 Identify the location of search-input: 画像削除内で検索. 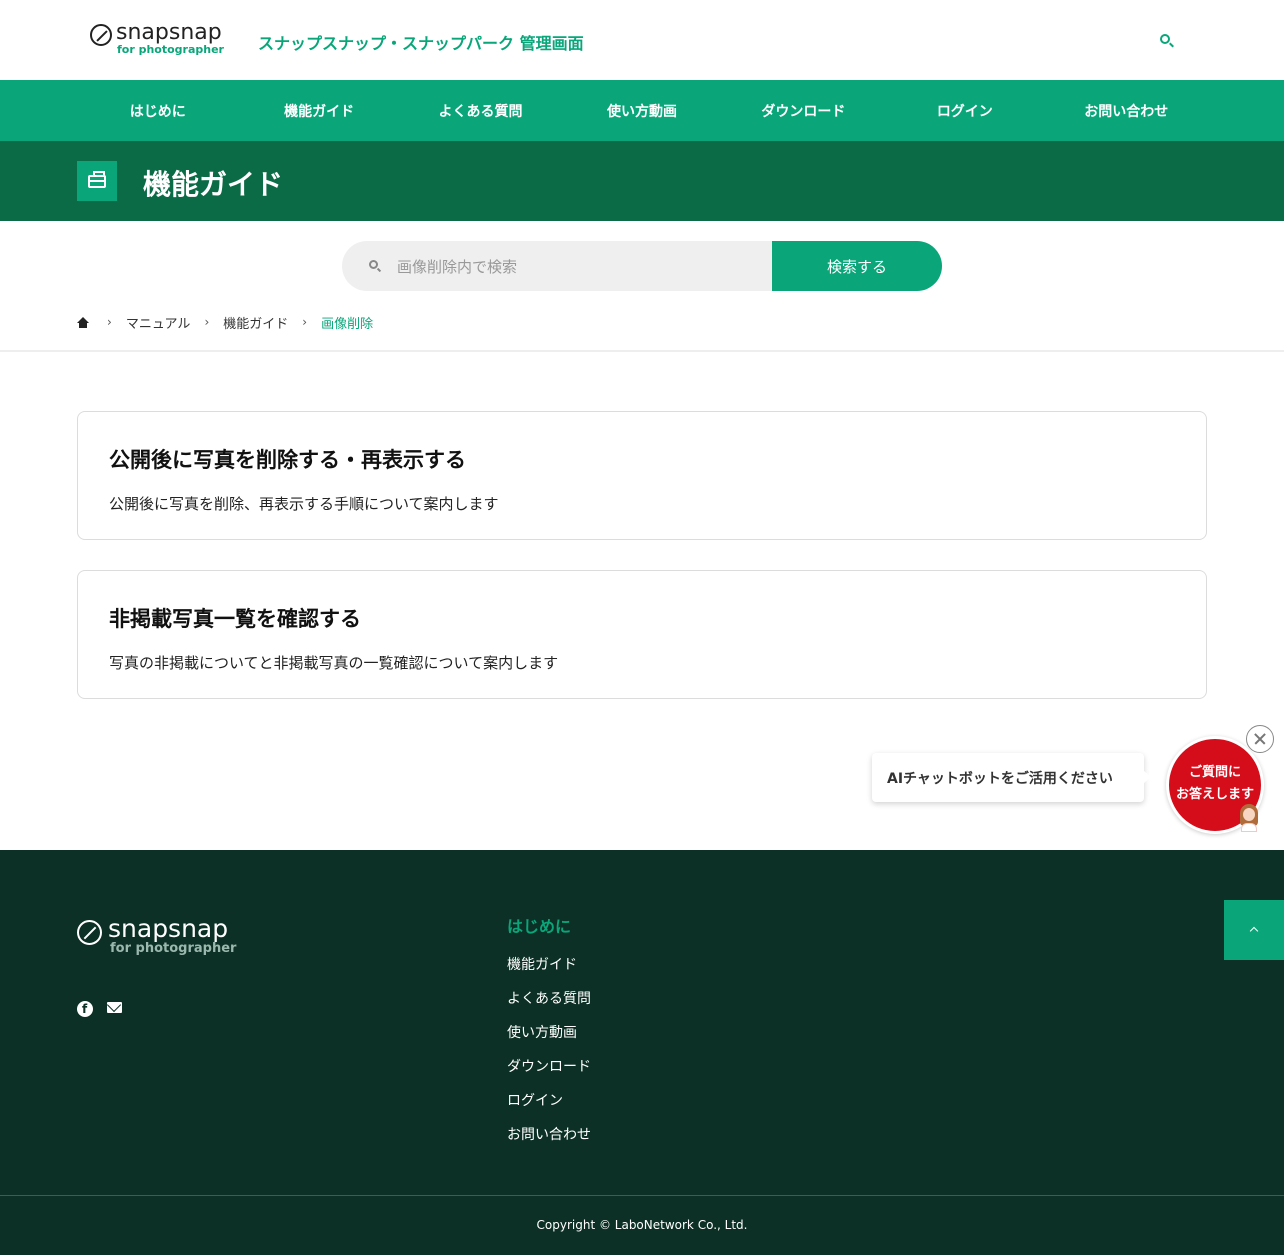
(557, 266).